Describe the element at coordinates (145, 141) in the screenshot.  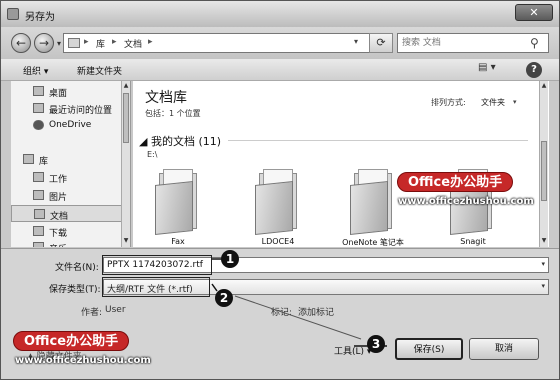
I see `collapse-icon: ◢` at that location.